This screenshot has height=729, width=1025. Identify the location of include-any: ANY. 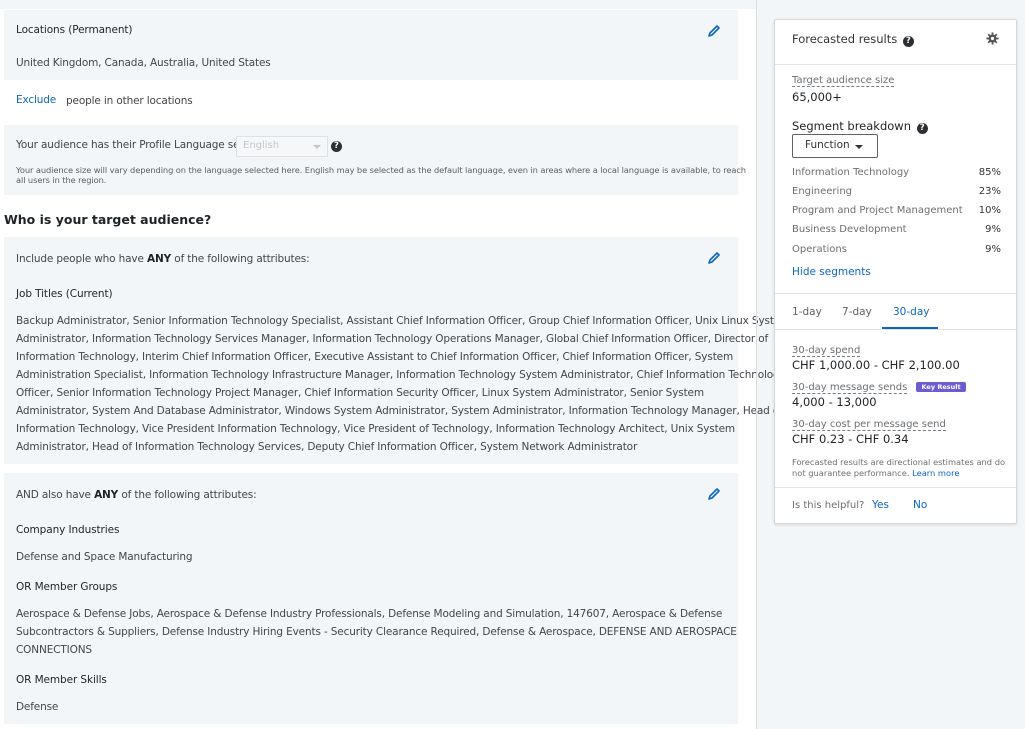
(159, 259).